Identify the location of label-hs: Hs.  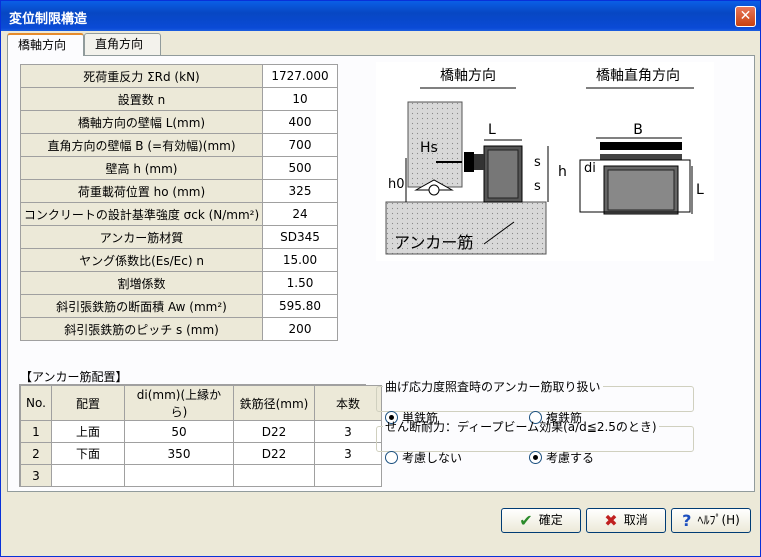
(429, 148).